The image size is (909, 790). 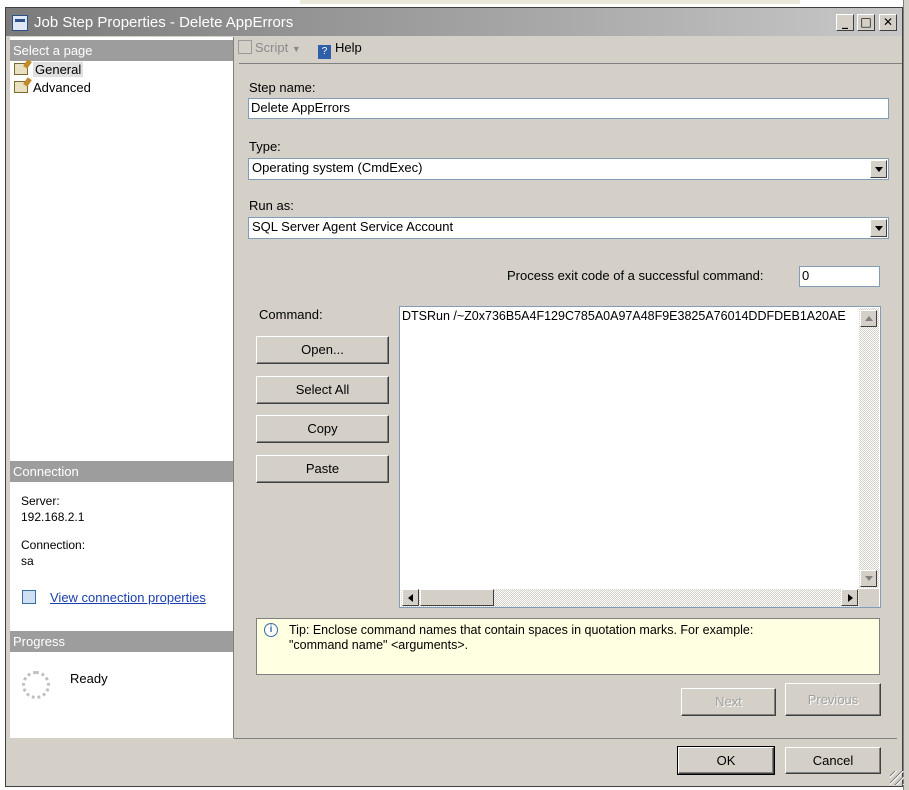 What do you see at coordinates (337, 167) in the screenshot?
I see `type-value: Operating system (CmdExec)` at bounding box center [337, 167].